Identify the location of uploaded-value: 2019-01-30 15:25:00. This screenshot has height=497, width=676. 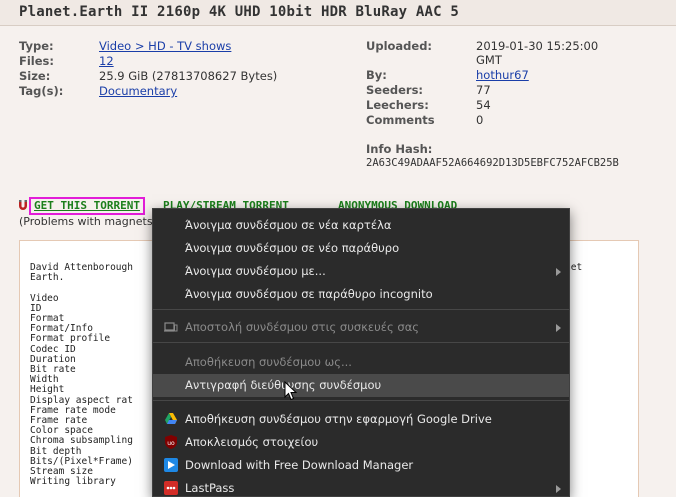
(537, 46).